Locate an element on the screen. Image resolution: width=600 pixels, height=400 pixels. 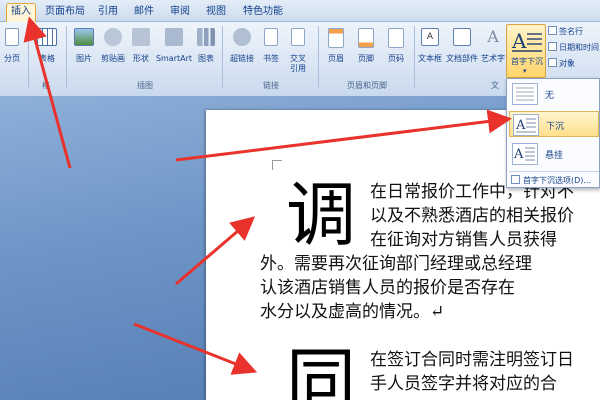
chart-label: 图表 is located at coordinates (206, 58).